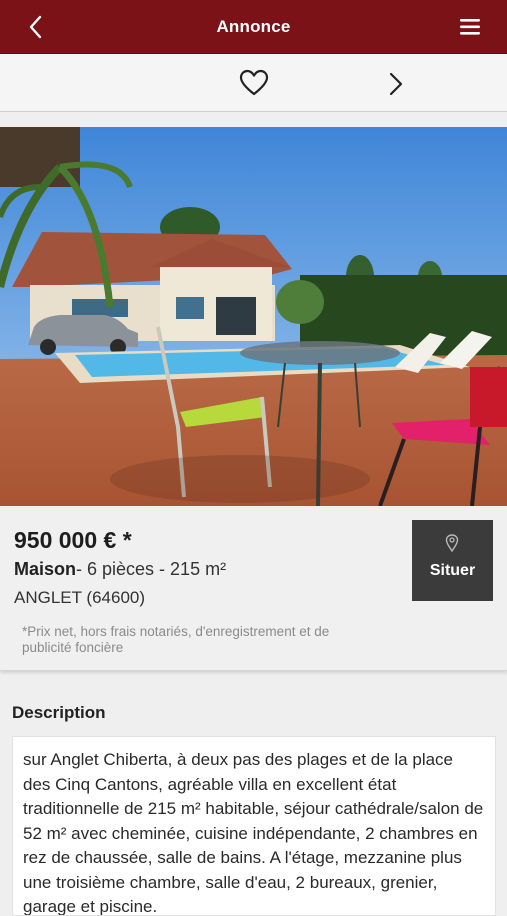 The width and height of the screenshot is (507, 916). What do you see at coordinates (80, 597) in the screenshot?
I see `listing-city: ANGLET (64600)` at bounding box center [80, 597].